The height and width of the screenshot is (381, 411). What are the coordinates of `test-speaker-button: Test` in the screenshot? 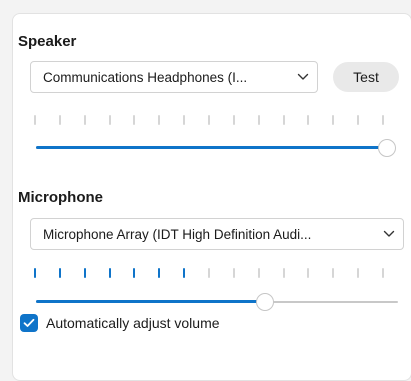 It's located at (366, 77).